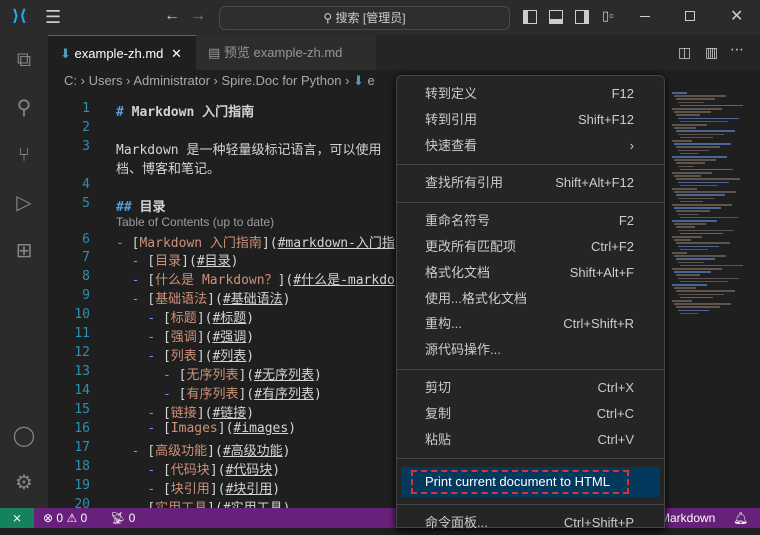 Image resolution: width=760 pixels, height=535 pixels. I want to click on maximize-button, so click(690, 16).